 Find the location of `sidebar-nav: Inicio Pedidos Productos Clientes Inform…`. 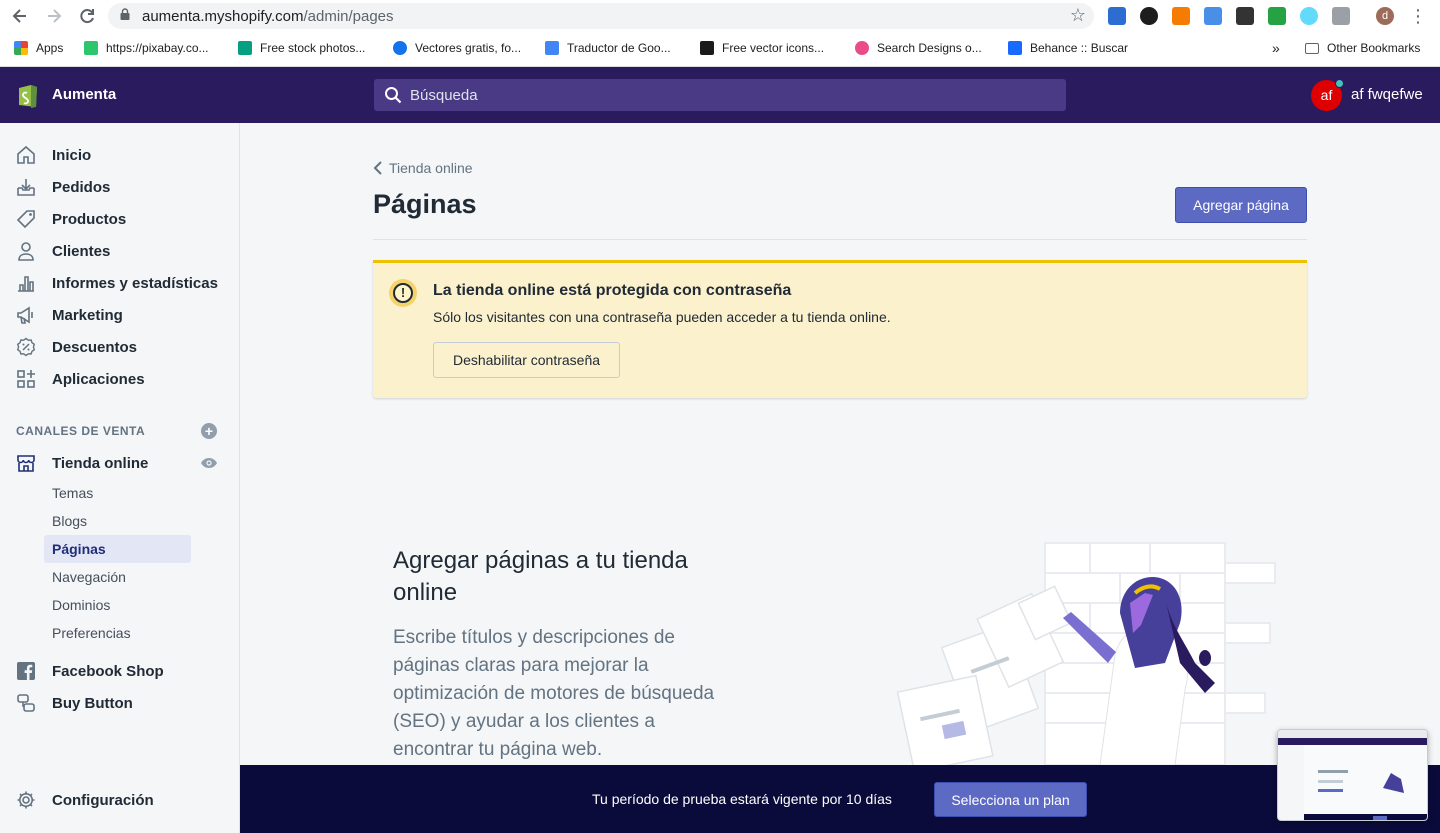

sidebar-nav: Inicio Pedidos Productos Clientes Inform… is located at coordinates (120, 478).